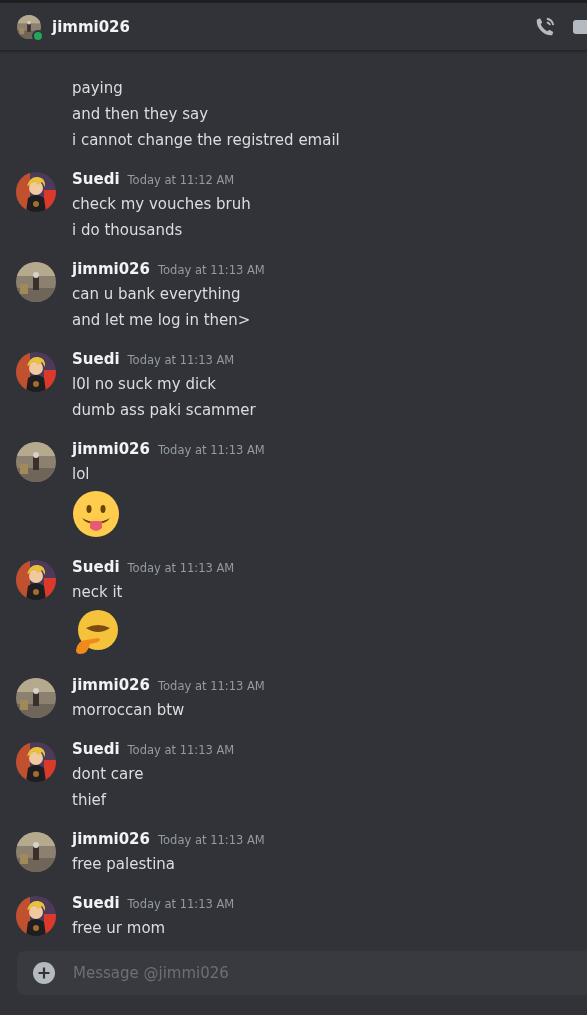  What do you see at coordinates (162, 320) in the screenshot?
I see `message-text: and let me log in then>` at bounding box center [162, 320].